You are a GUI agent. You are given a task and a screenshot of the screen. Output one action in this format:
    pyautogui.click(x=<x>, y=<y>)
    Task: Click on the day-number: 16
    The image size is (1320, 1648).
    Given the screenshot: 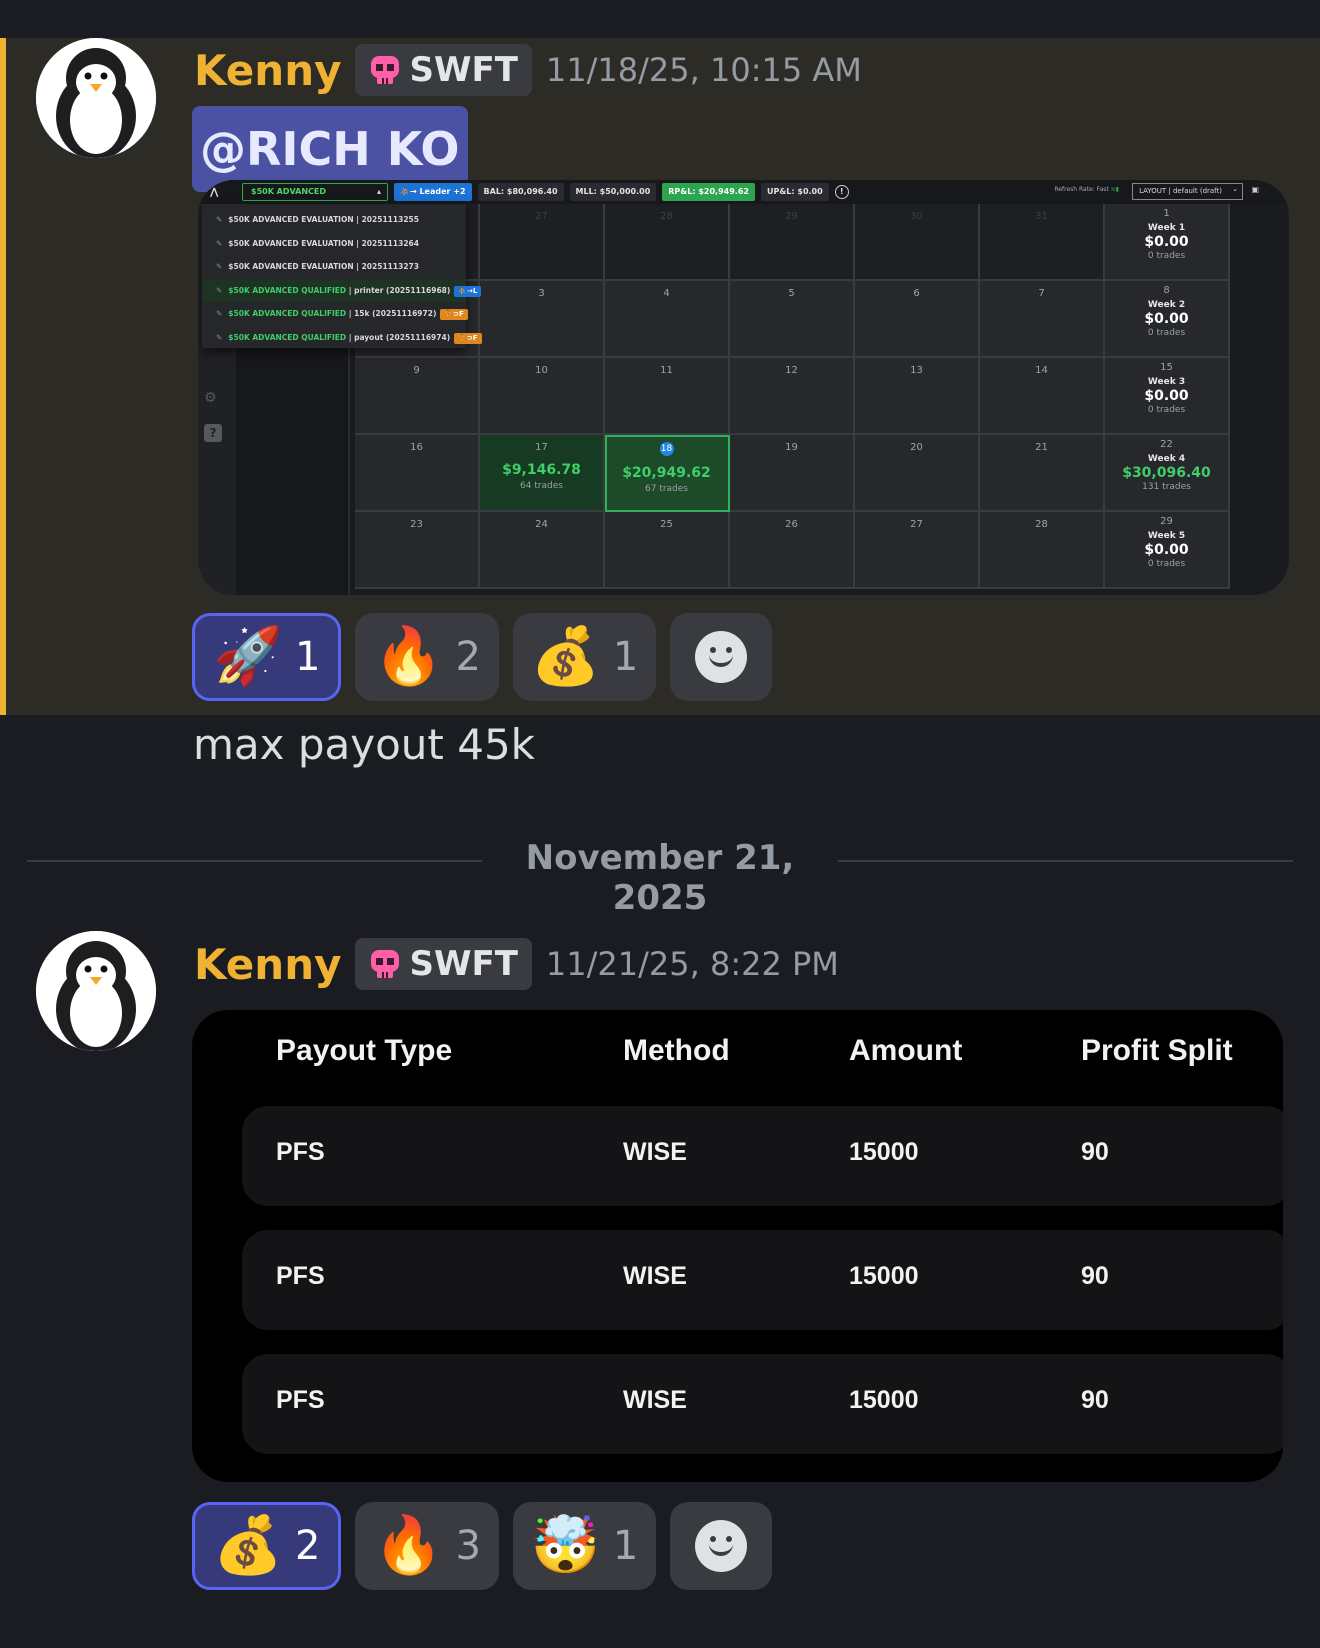 What is the action you would take?
    pyautogui.click(x=416, y=447)
    